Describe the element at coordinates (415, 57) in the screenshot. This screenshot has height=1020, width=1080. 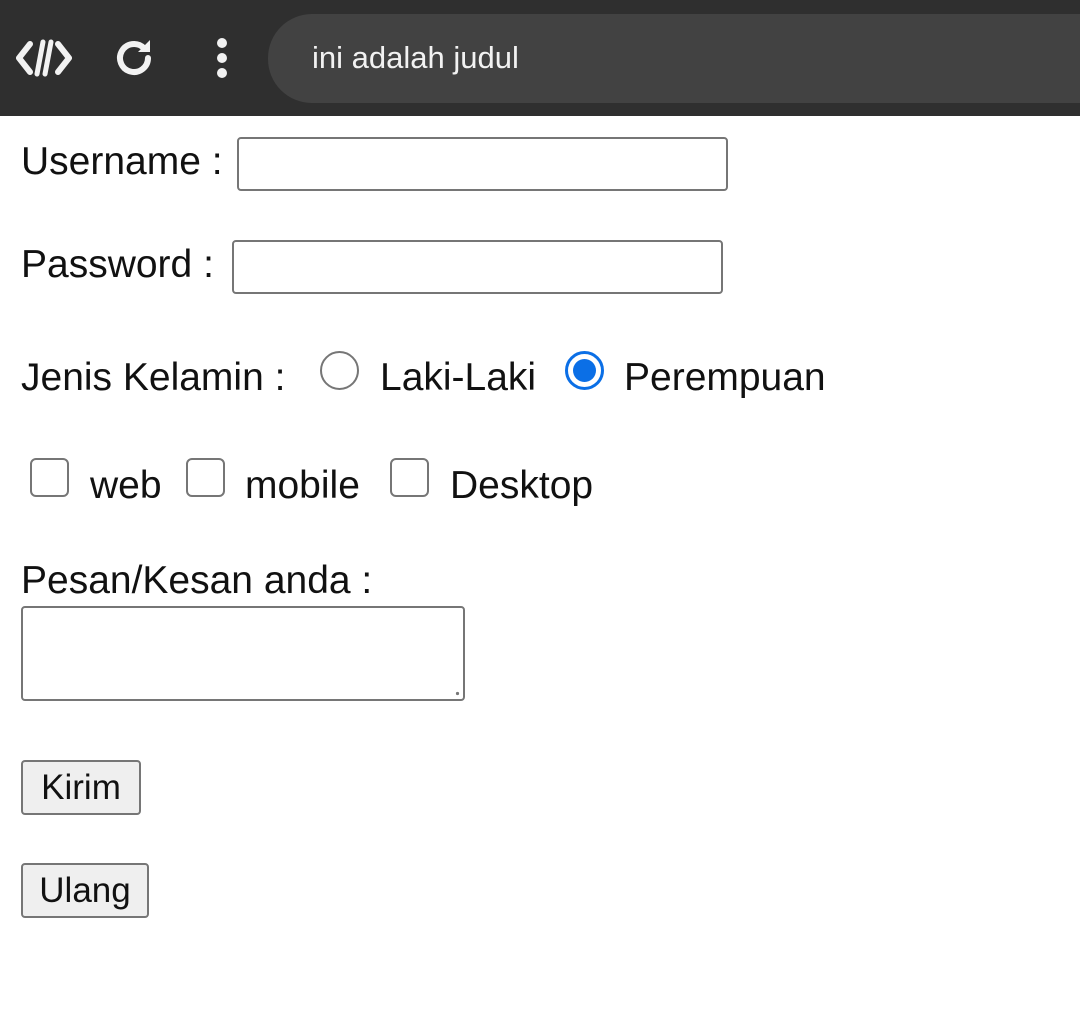
I see `page-title: ini adalah judul` at that location.